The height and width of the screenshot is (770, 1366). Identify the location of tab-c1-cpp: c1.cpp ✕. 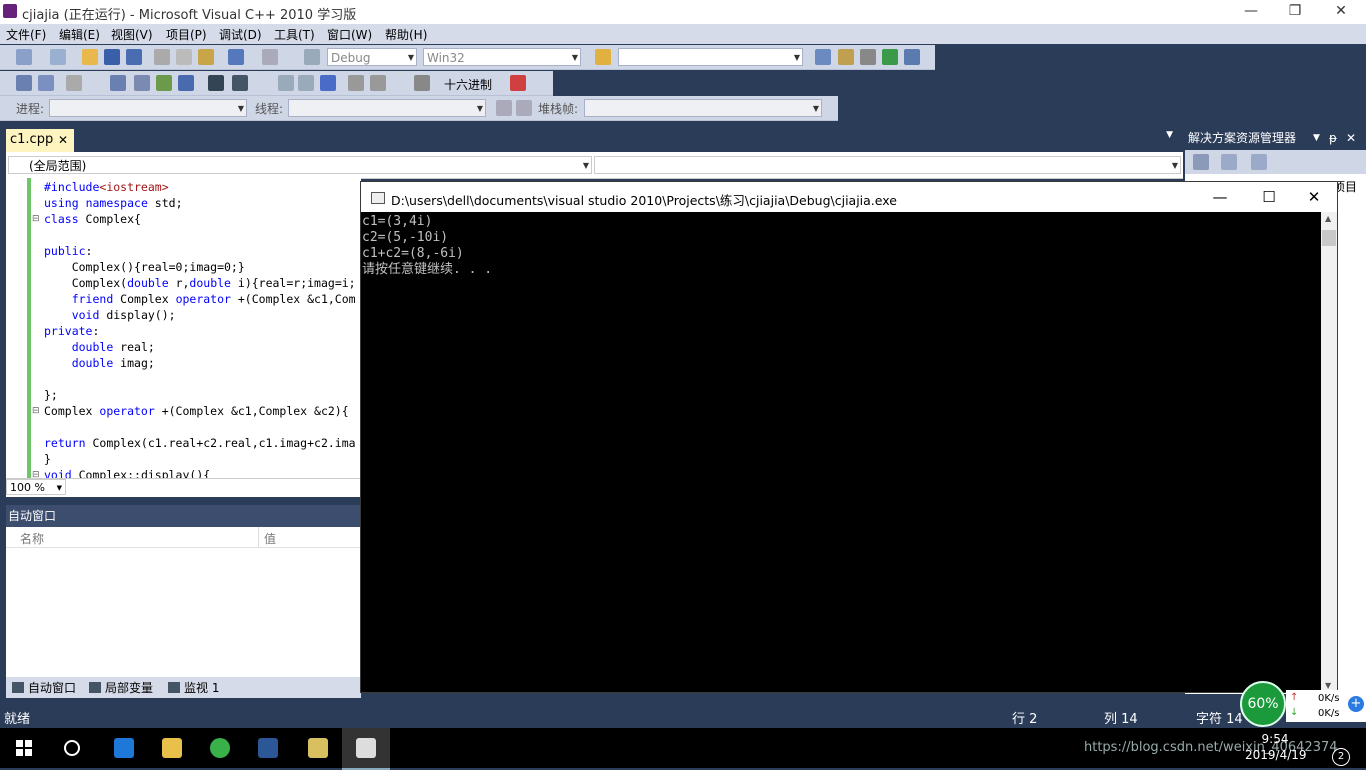
(40, 140).